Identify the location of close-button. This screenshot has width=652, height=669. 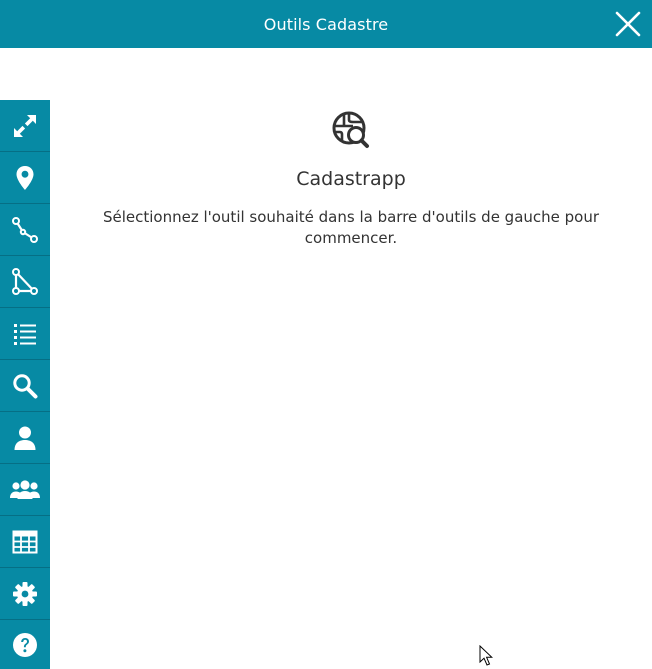
(628, 24).